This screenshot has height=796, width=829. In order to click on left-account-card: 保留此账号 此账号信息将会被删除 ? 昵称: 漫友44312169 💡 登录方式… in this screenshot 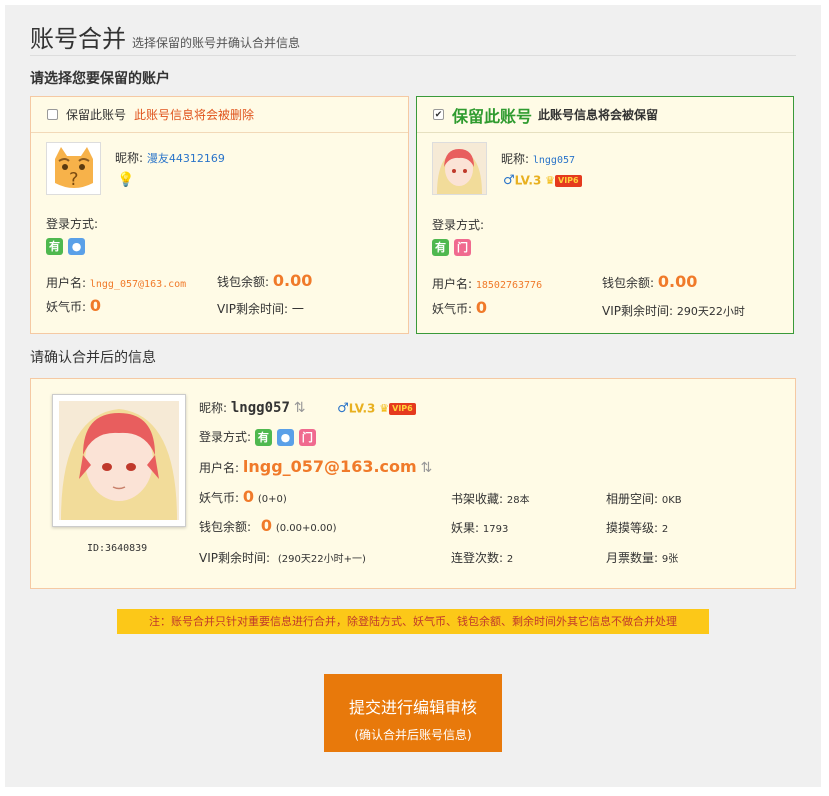, I will do `click(219, 215)`.